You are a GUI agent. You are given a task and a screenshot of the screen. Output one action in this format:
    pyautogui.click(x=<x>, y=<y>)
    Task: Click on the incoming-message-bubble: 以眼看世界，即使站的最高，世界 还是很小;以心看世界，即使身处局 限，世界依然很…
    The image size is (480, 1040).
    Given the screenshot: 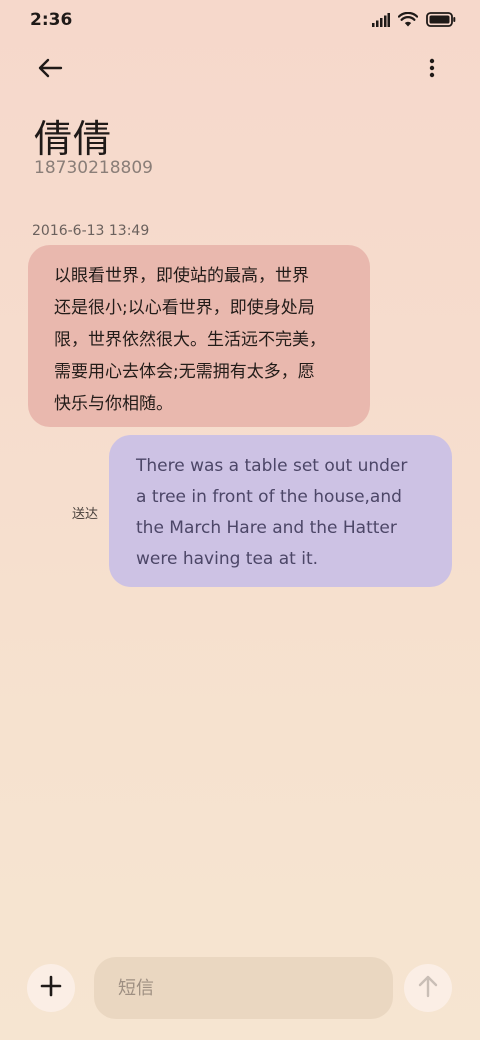 What is the action you would take?
    pyautogui.click(x=199, y=336)
    